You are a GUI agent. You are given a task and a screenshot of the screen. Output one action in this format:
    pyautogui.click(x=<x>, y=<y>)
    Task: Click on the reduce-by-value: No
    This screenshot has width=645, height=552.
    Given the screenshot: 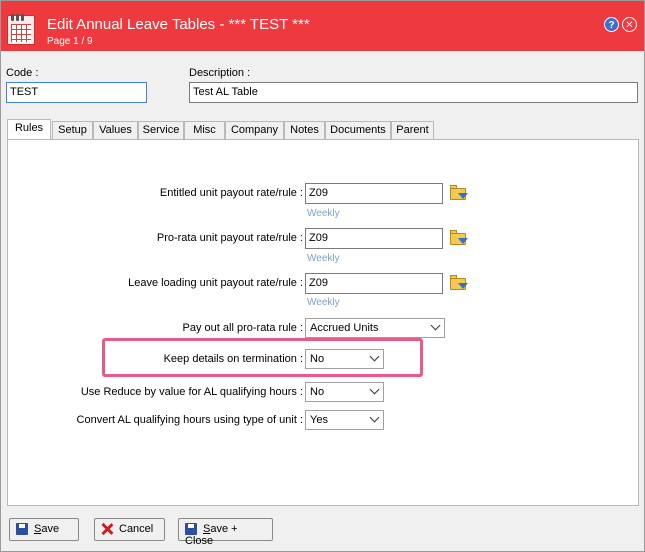 What is the action you would take?
    pyautogui.click(x=317, y=392)
    